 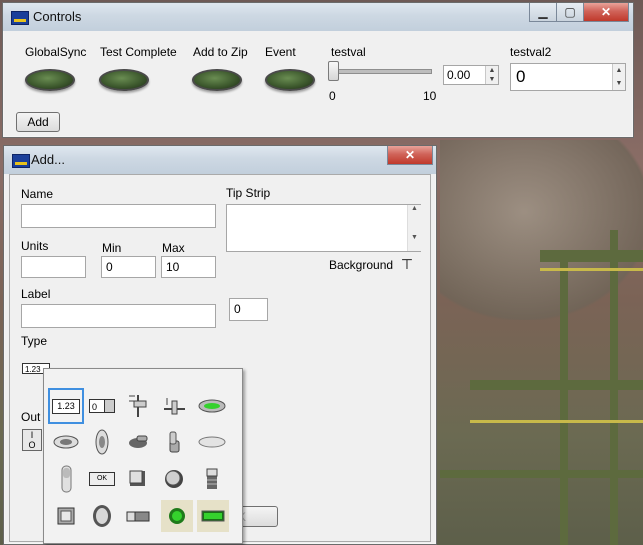 I want to click on palette-vertical-slider, so click(x=138, y=406).